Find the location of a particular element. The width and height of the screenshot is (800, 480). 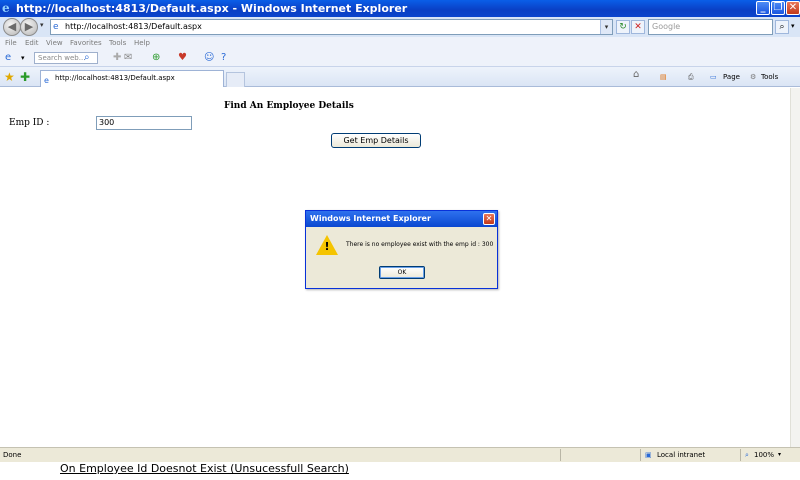

add-favorites-icon: ✚ is located at coordinates (25, 77).